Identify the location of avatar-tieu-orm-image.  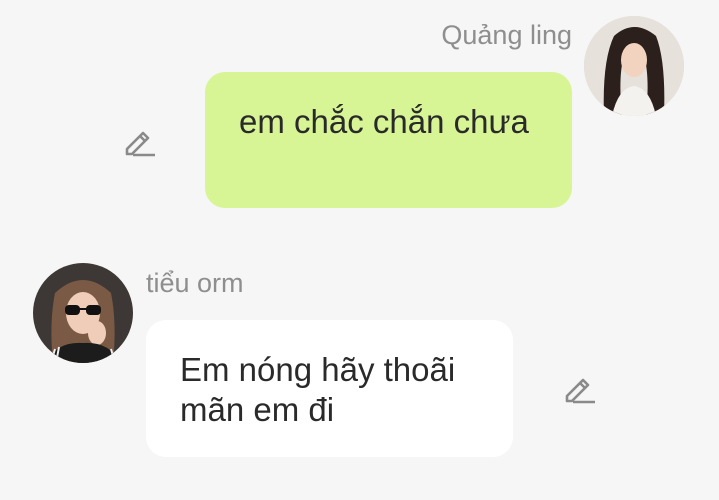
(83, 313).